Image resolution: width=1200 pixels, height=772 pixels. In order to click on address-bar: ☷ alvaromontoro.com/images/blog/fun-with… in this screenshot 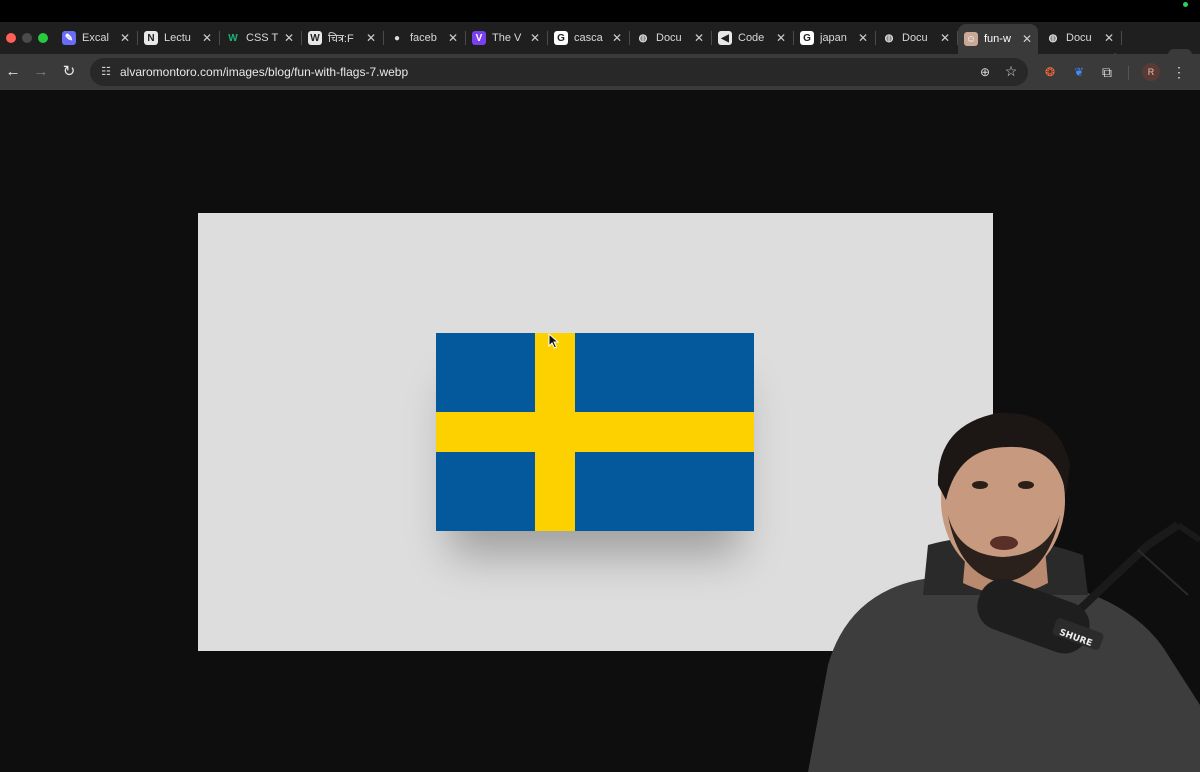, I will do `click(559, 72)`.